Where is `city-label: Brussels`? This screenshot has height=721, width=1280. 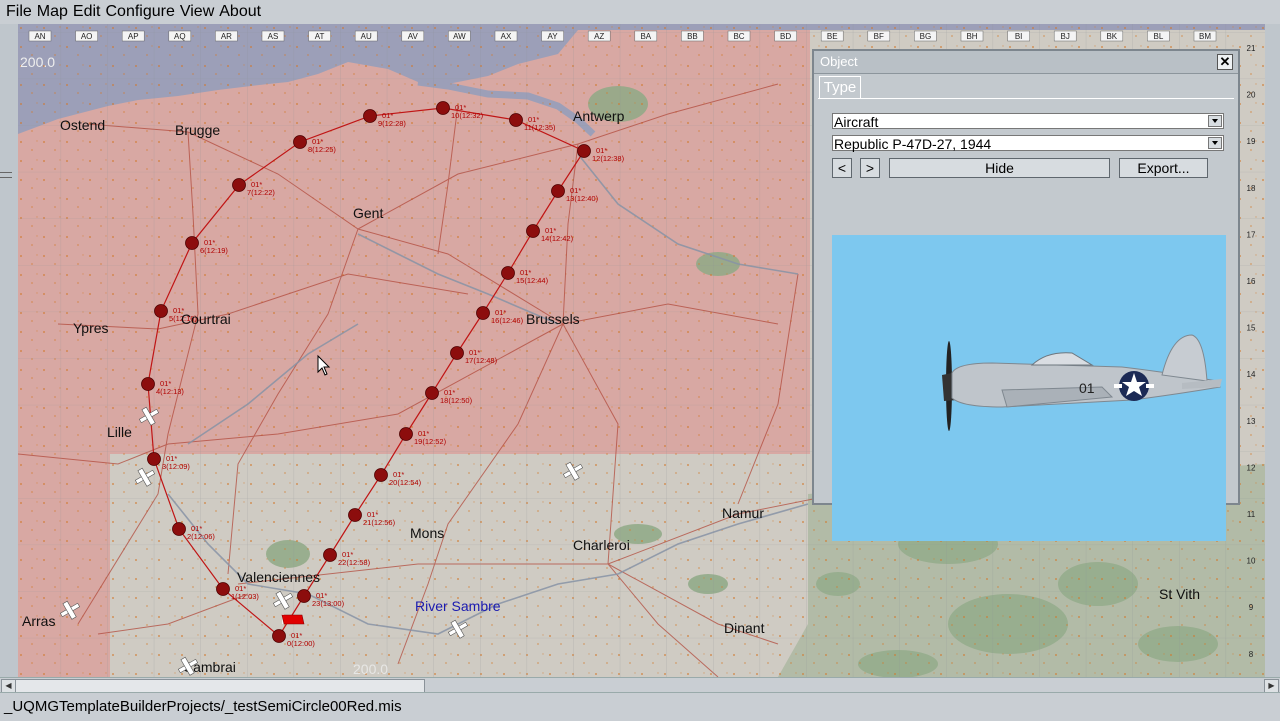
city-label: Brussels is located at coordinates (553, 319).